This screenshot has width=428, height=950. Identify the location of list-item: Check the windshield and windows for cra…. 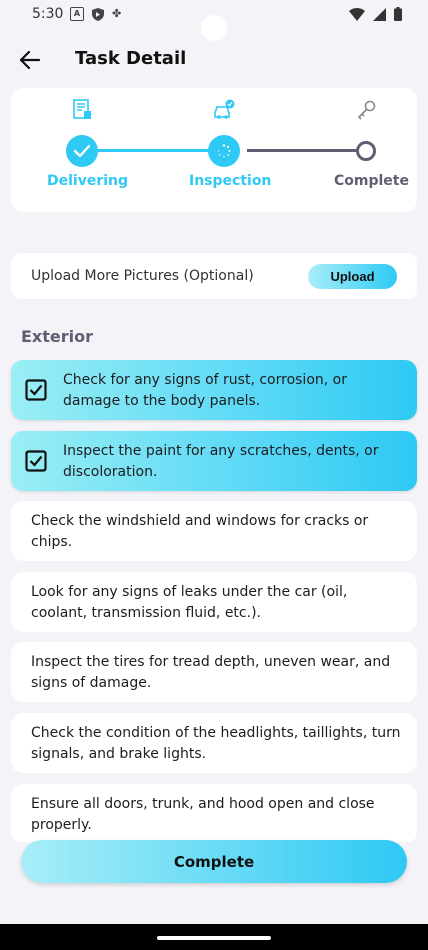
(214, 531).